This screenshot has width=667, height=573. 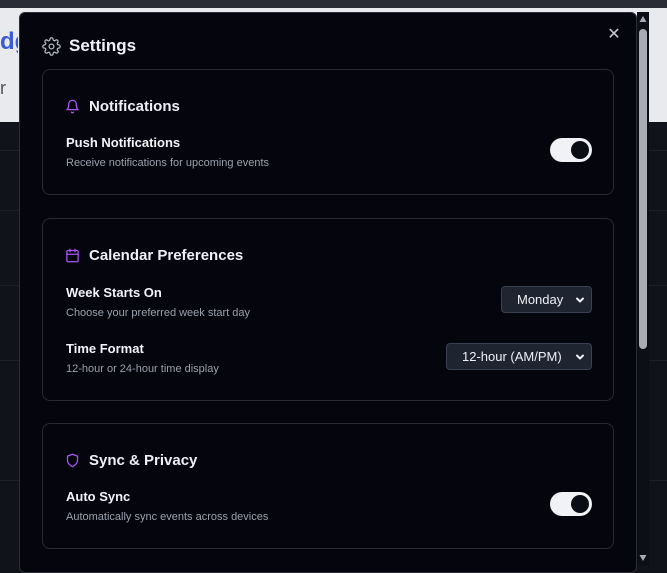 I want to click on background-topbar, so click(x=333, y=4).